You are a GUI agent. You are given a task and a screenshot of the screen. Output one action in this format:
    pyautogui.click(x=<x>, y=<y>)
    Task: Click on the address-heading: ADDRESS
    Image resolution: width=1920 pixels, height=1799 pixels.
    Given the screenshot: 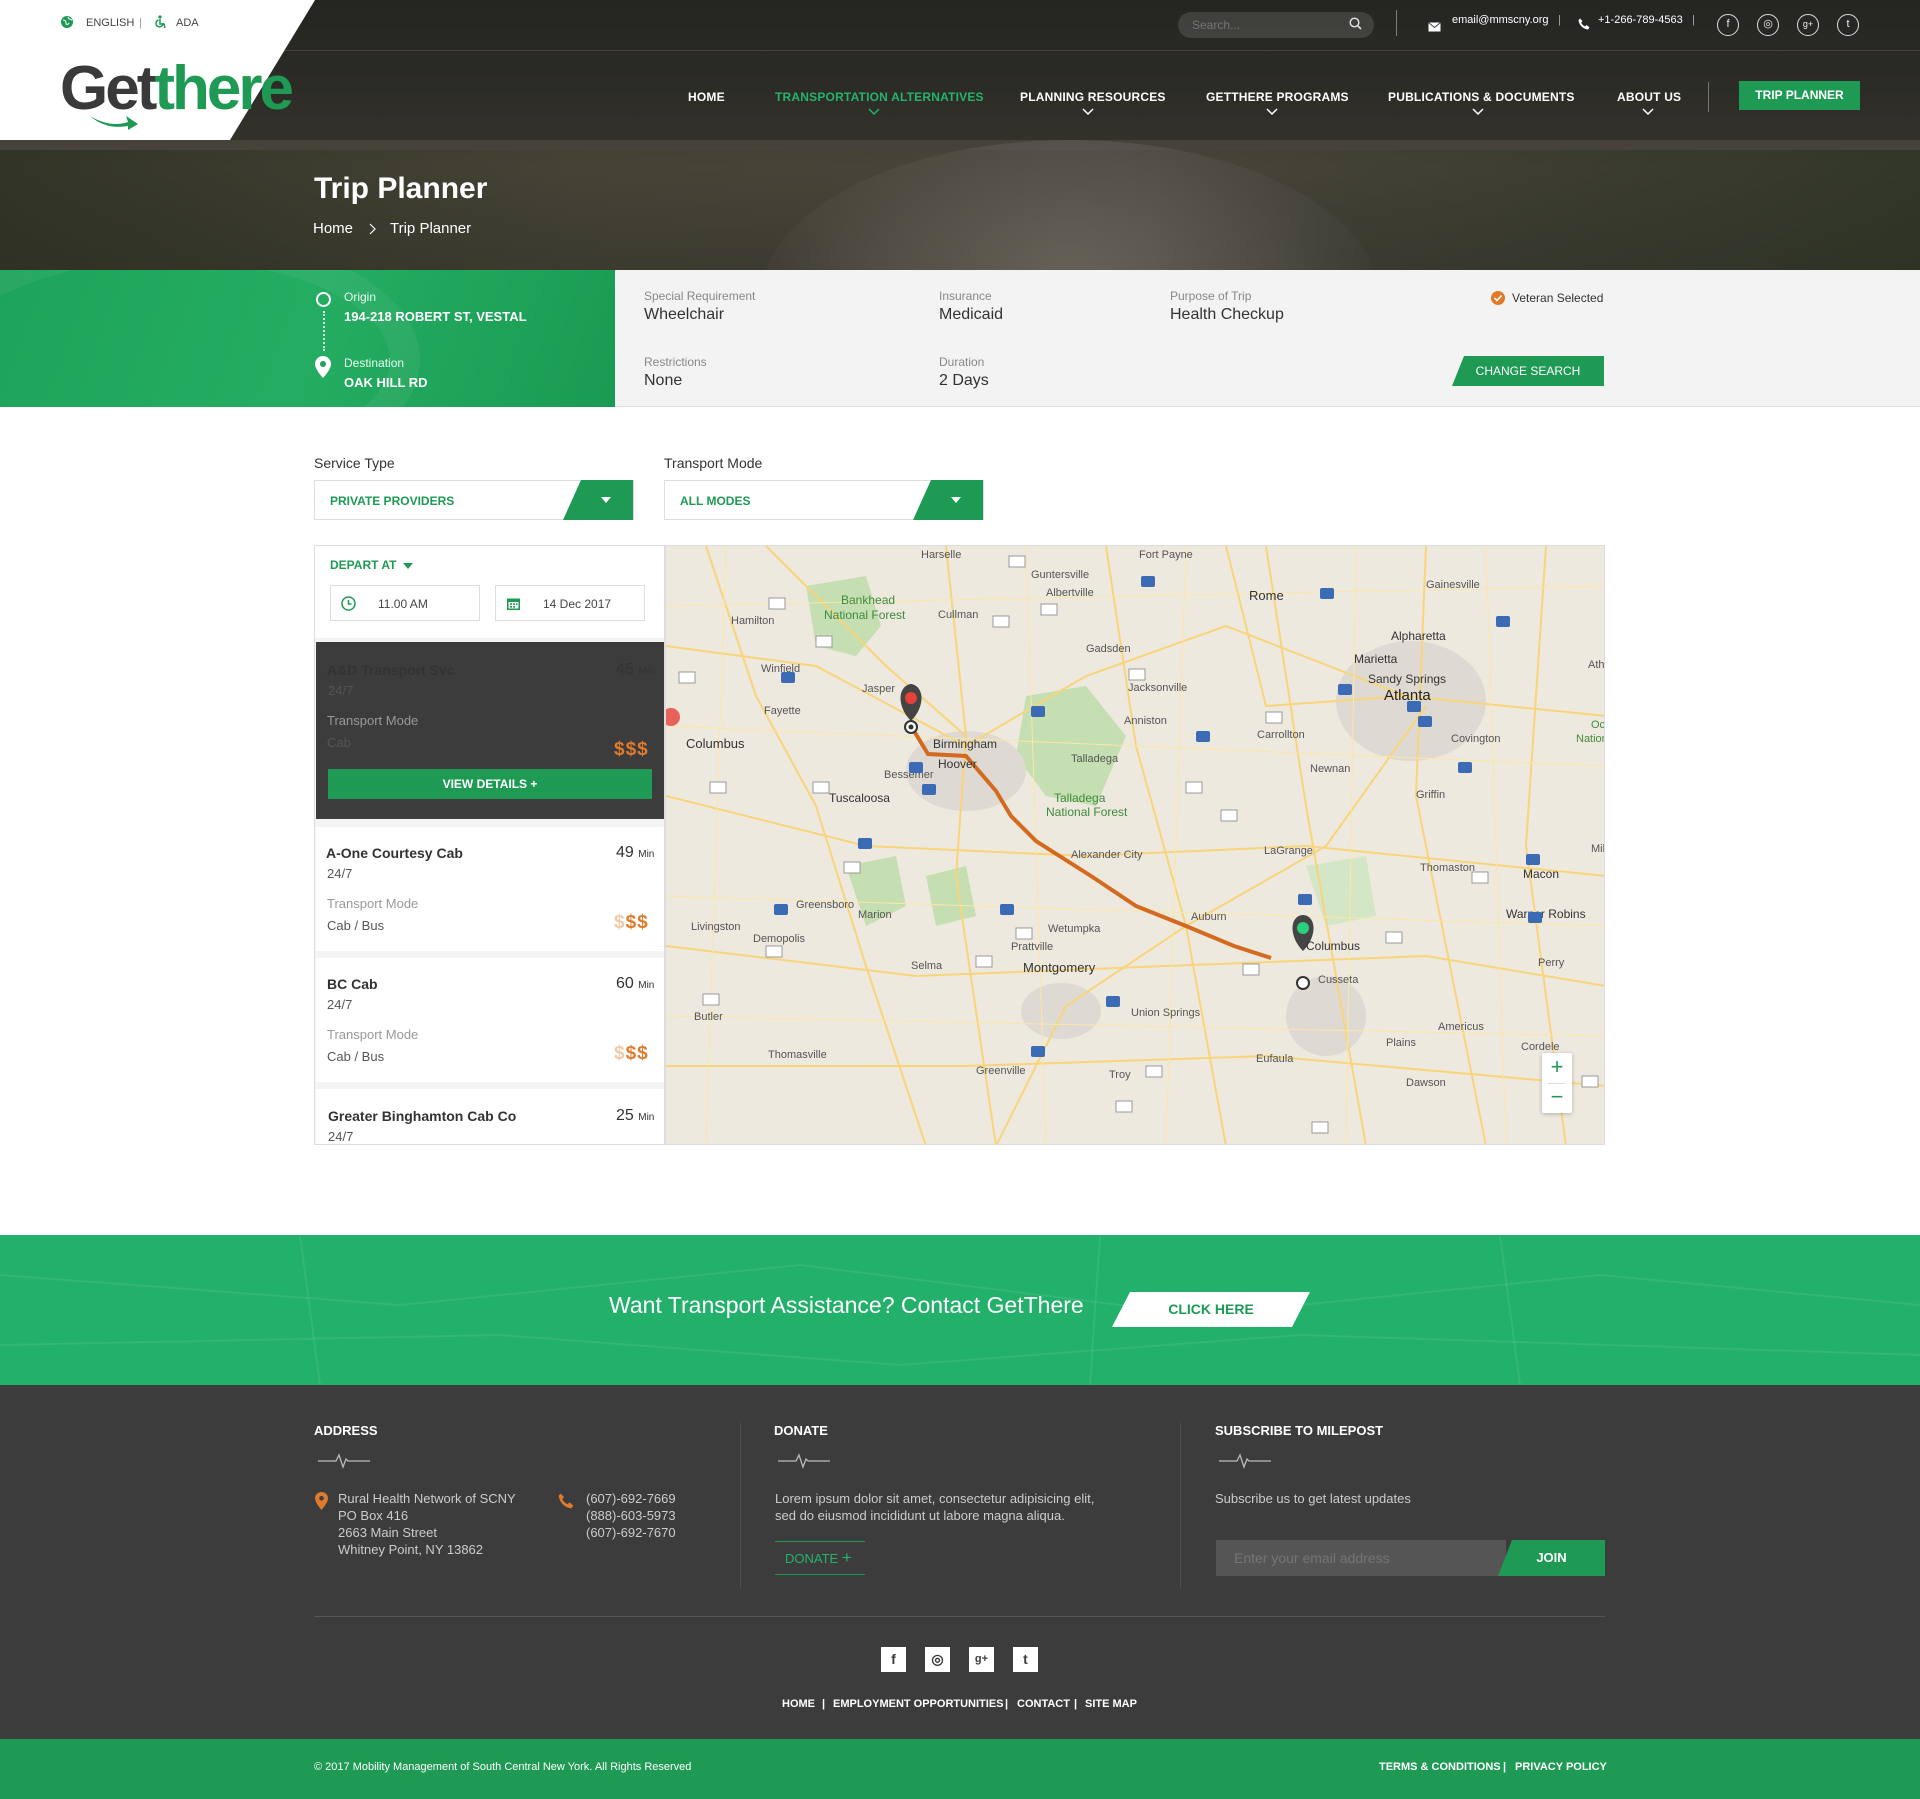 What is the action you would take?
    pyautogui.click(x=346, y=1430)
    